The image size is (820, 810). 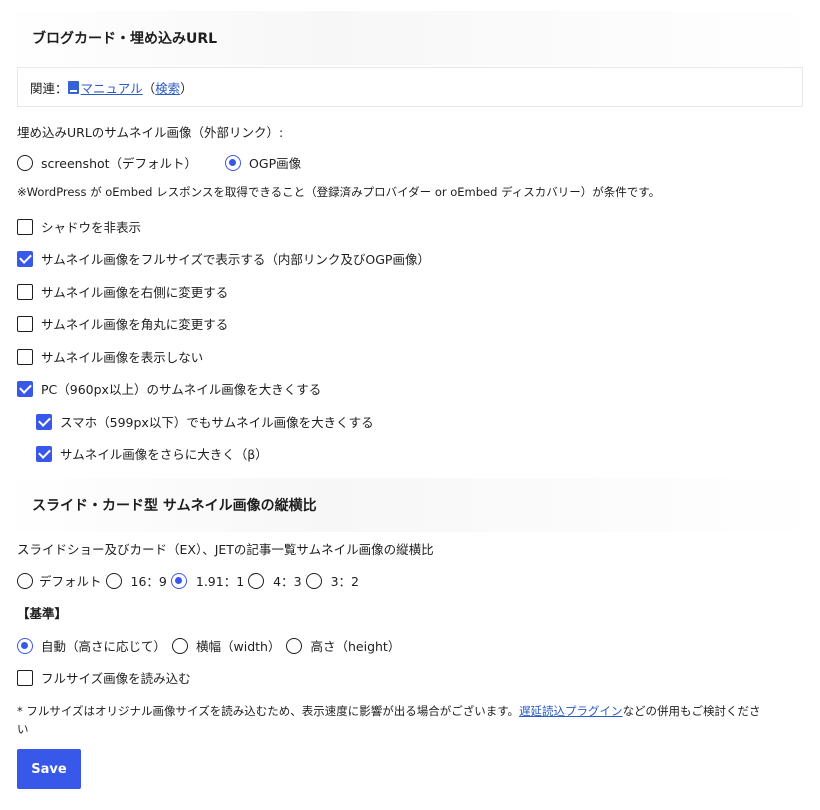 What do you see at coordinates (122, 323) in the screenshot?
I see `checkbox-thumb-rounded: サムネイル画像を角丸に変更する` at bounding box center [122, 323].